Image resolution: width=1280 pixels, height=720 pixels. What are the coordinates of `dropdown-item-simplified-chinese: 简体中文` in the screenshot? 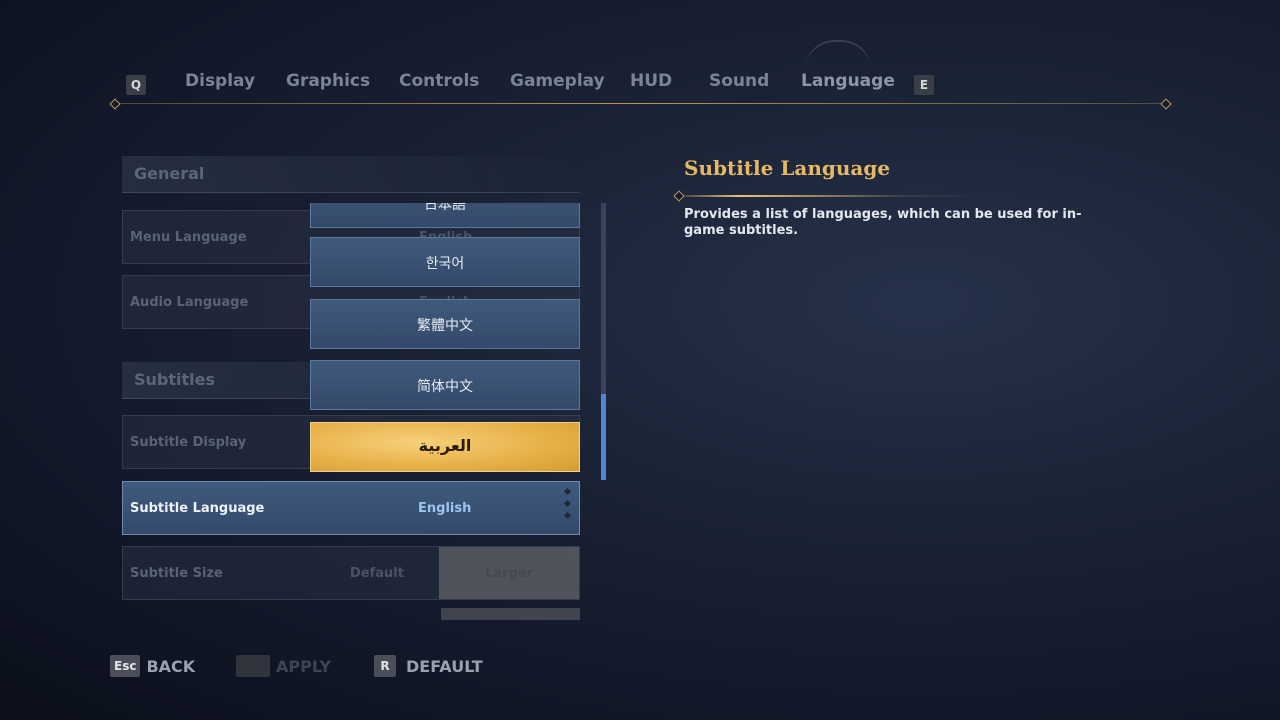 It's located at (445, 385).